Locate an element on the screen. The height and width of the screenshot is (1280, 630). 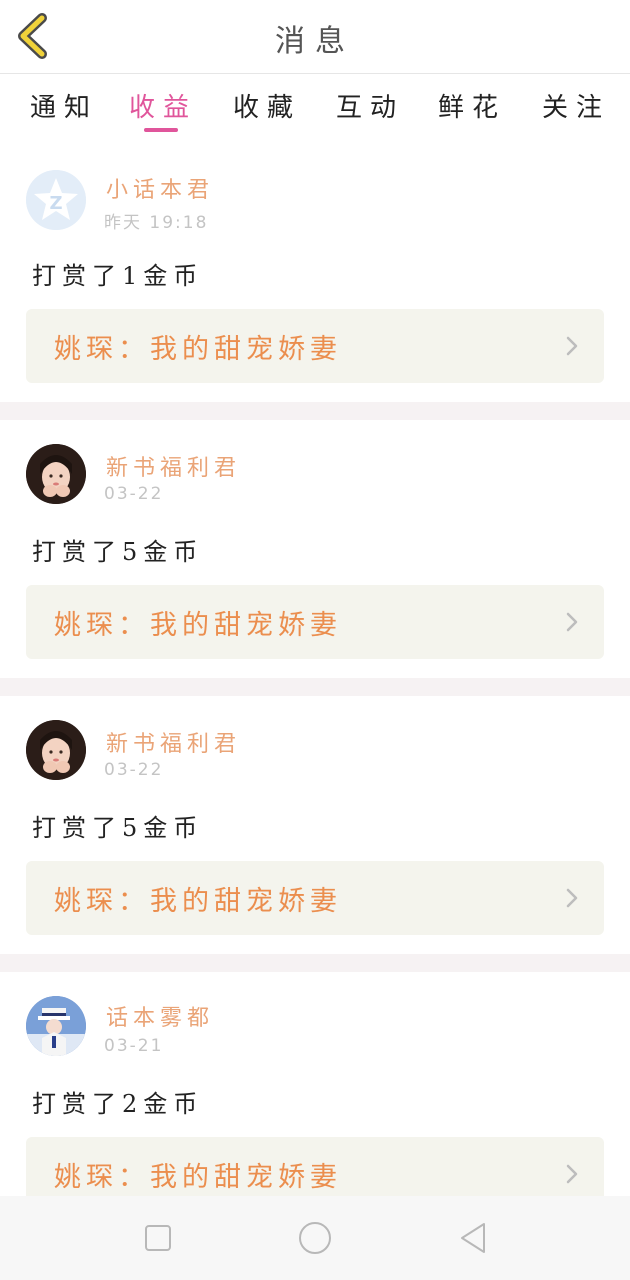
system-back-button is located at coordinates (474, 1238).